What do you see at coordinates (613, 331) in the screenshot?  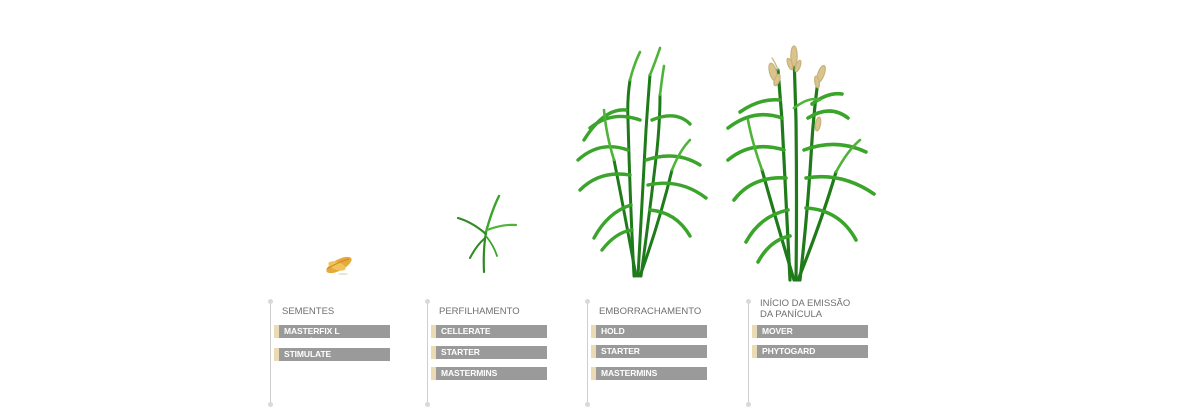 I see `product-label: HOLD` at bounding box center [613, 331].